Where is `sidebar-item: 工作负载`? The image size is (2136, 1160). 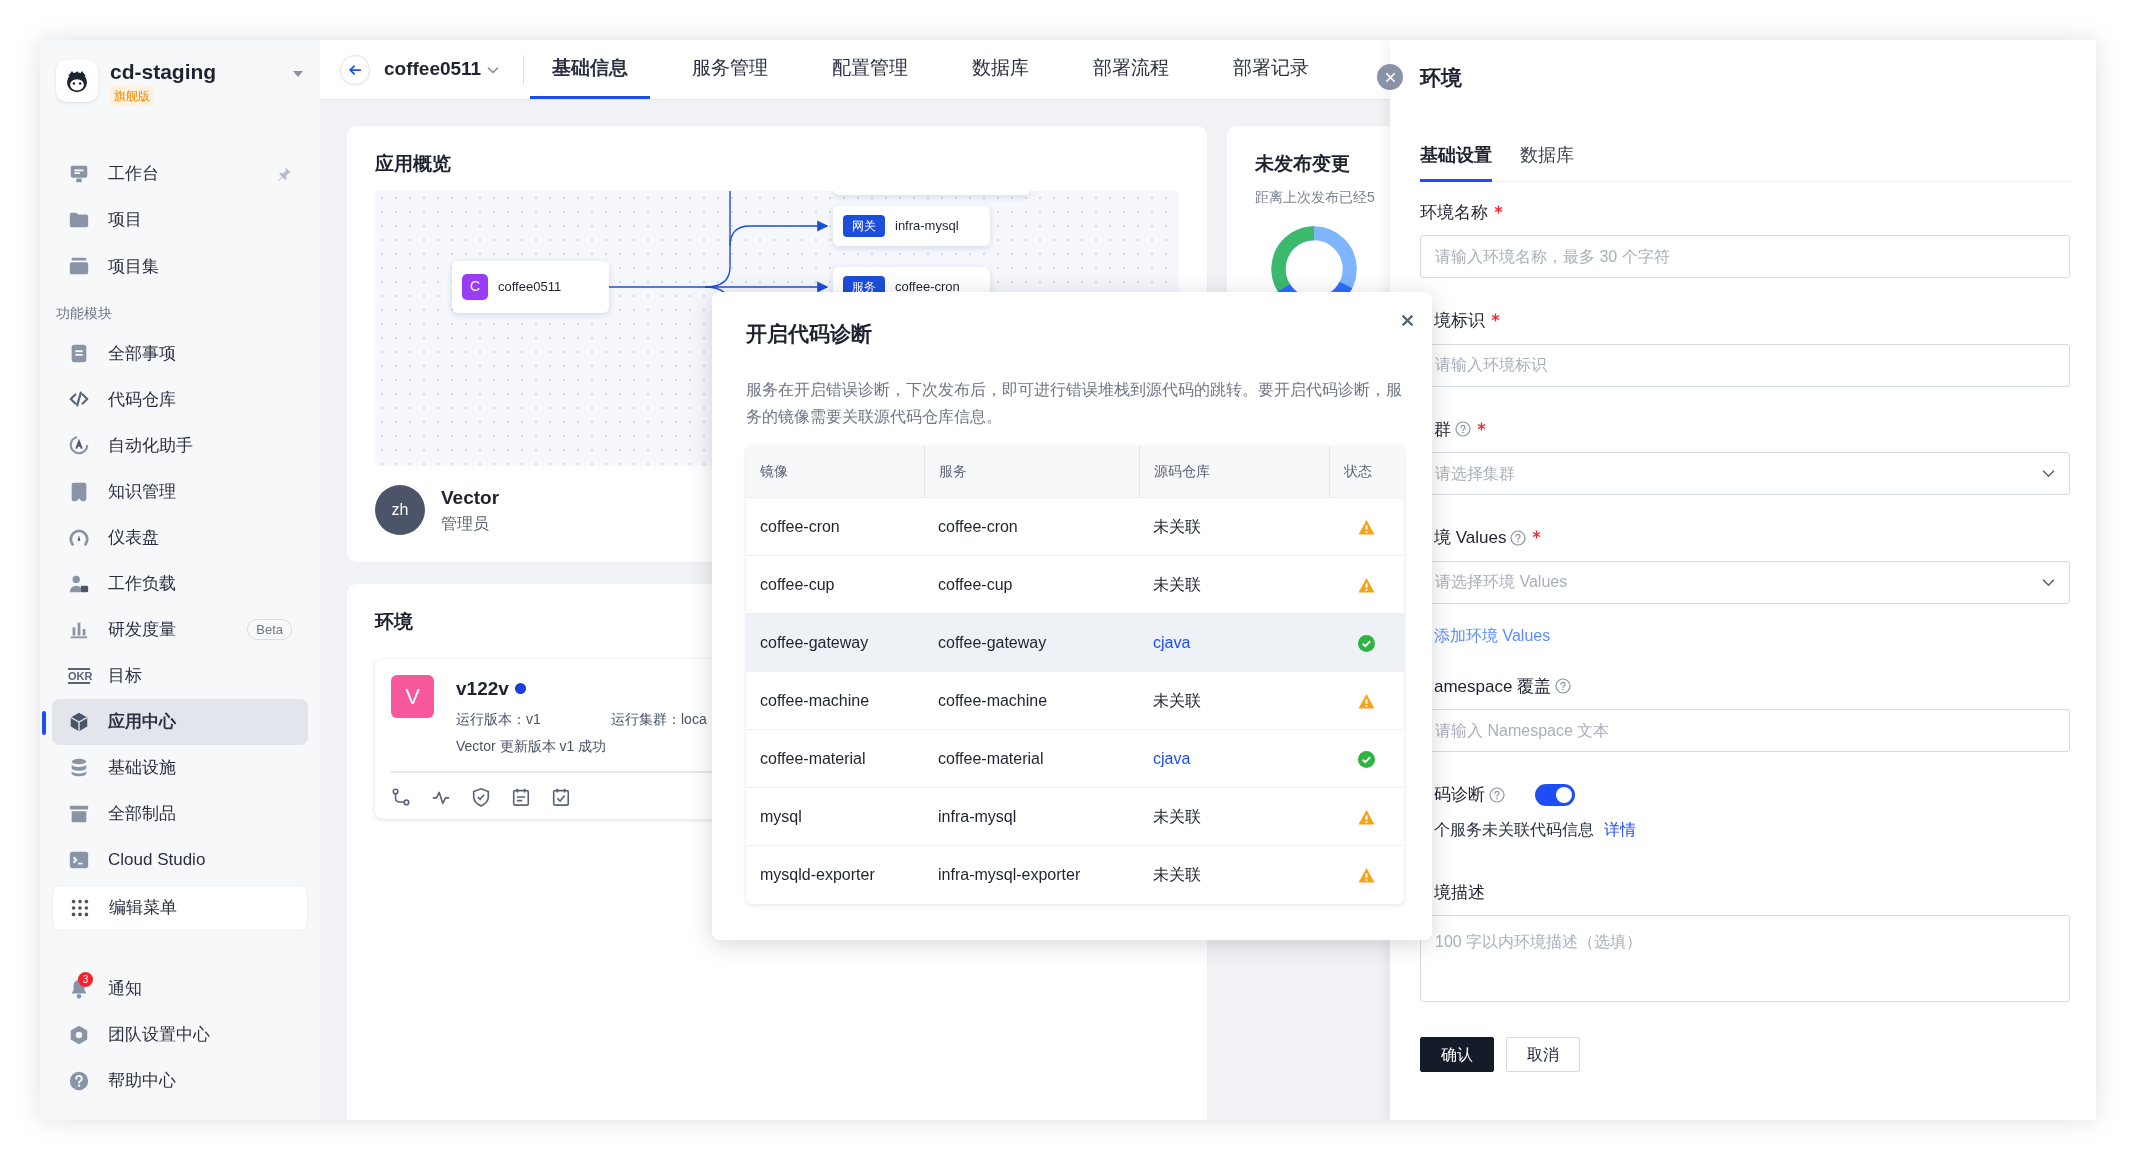
sidebar-item: 工作负载 is located at coordinates (180, 583).